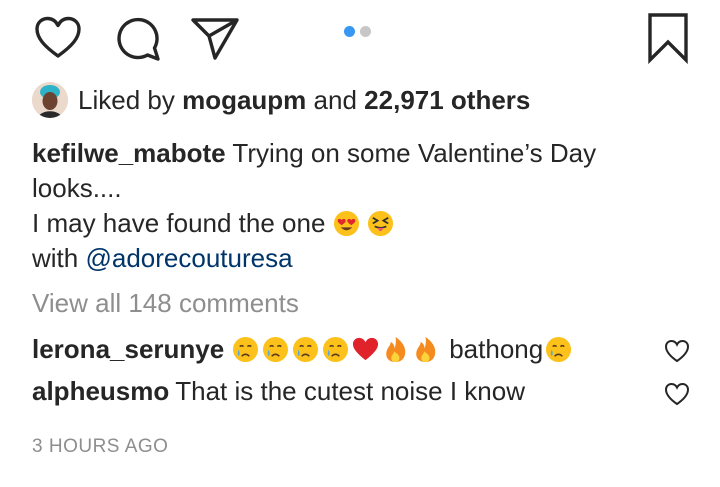 The height and width of the screenshot is (487, 720). Describe the element at coordinates (138, 39) in the screenshot. I see `speech-bubble-icon` at that location.